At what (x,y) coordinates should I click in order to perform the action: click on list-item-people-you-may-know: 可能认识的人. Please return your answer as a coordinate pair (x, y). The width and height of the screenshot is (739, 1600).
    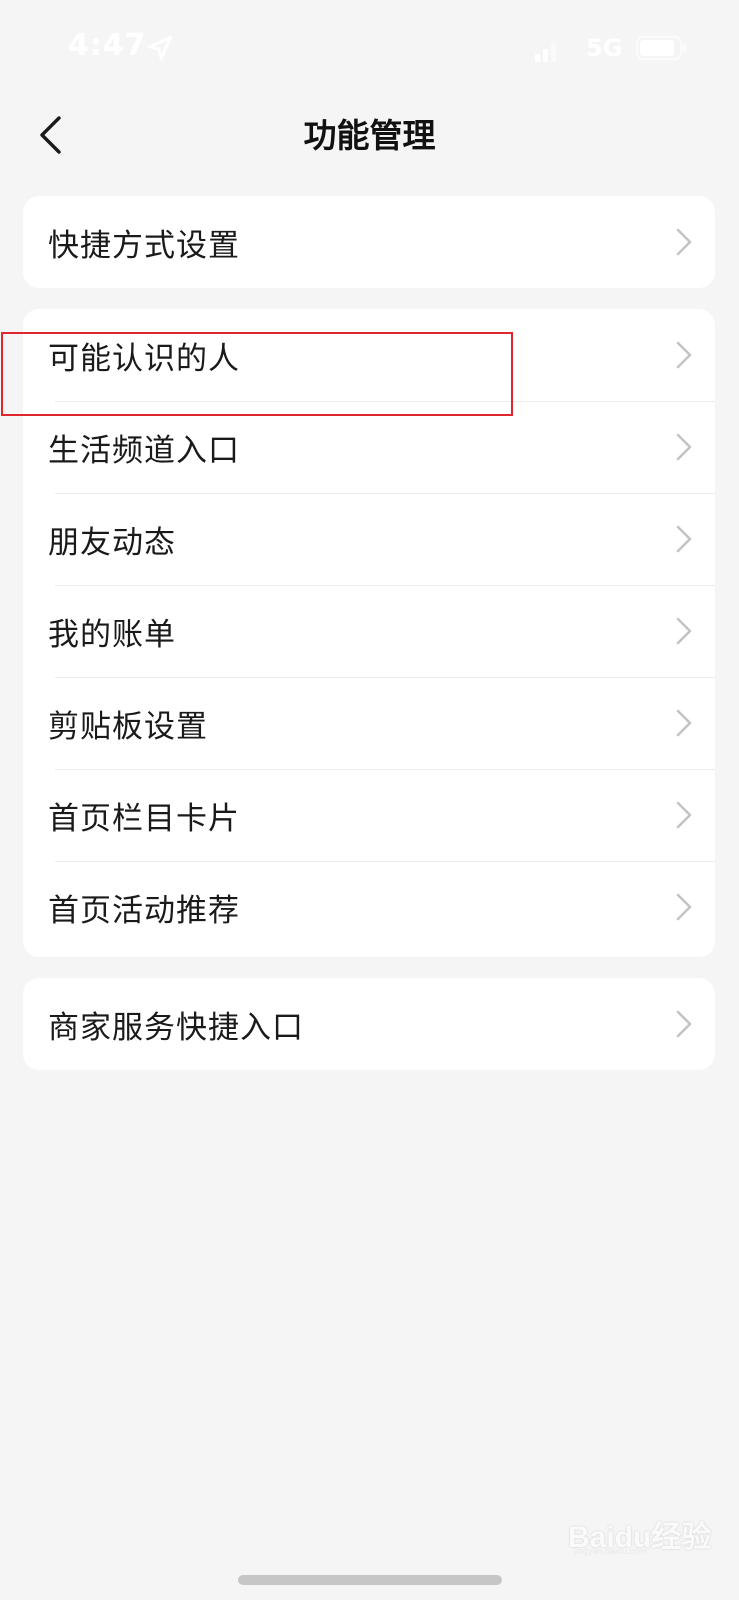
    Looking at the image, I should click on (369, 355).